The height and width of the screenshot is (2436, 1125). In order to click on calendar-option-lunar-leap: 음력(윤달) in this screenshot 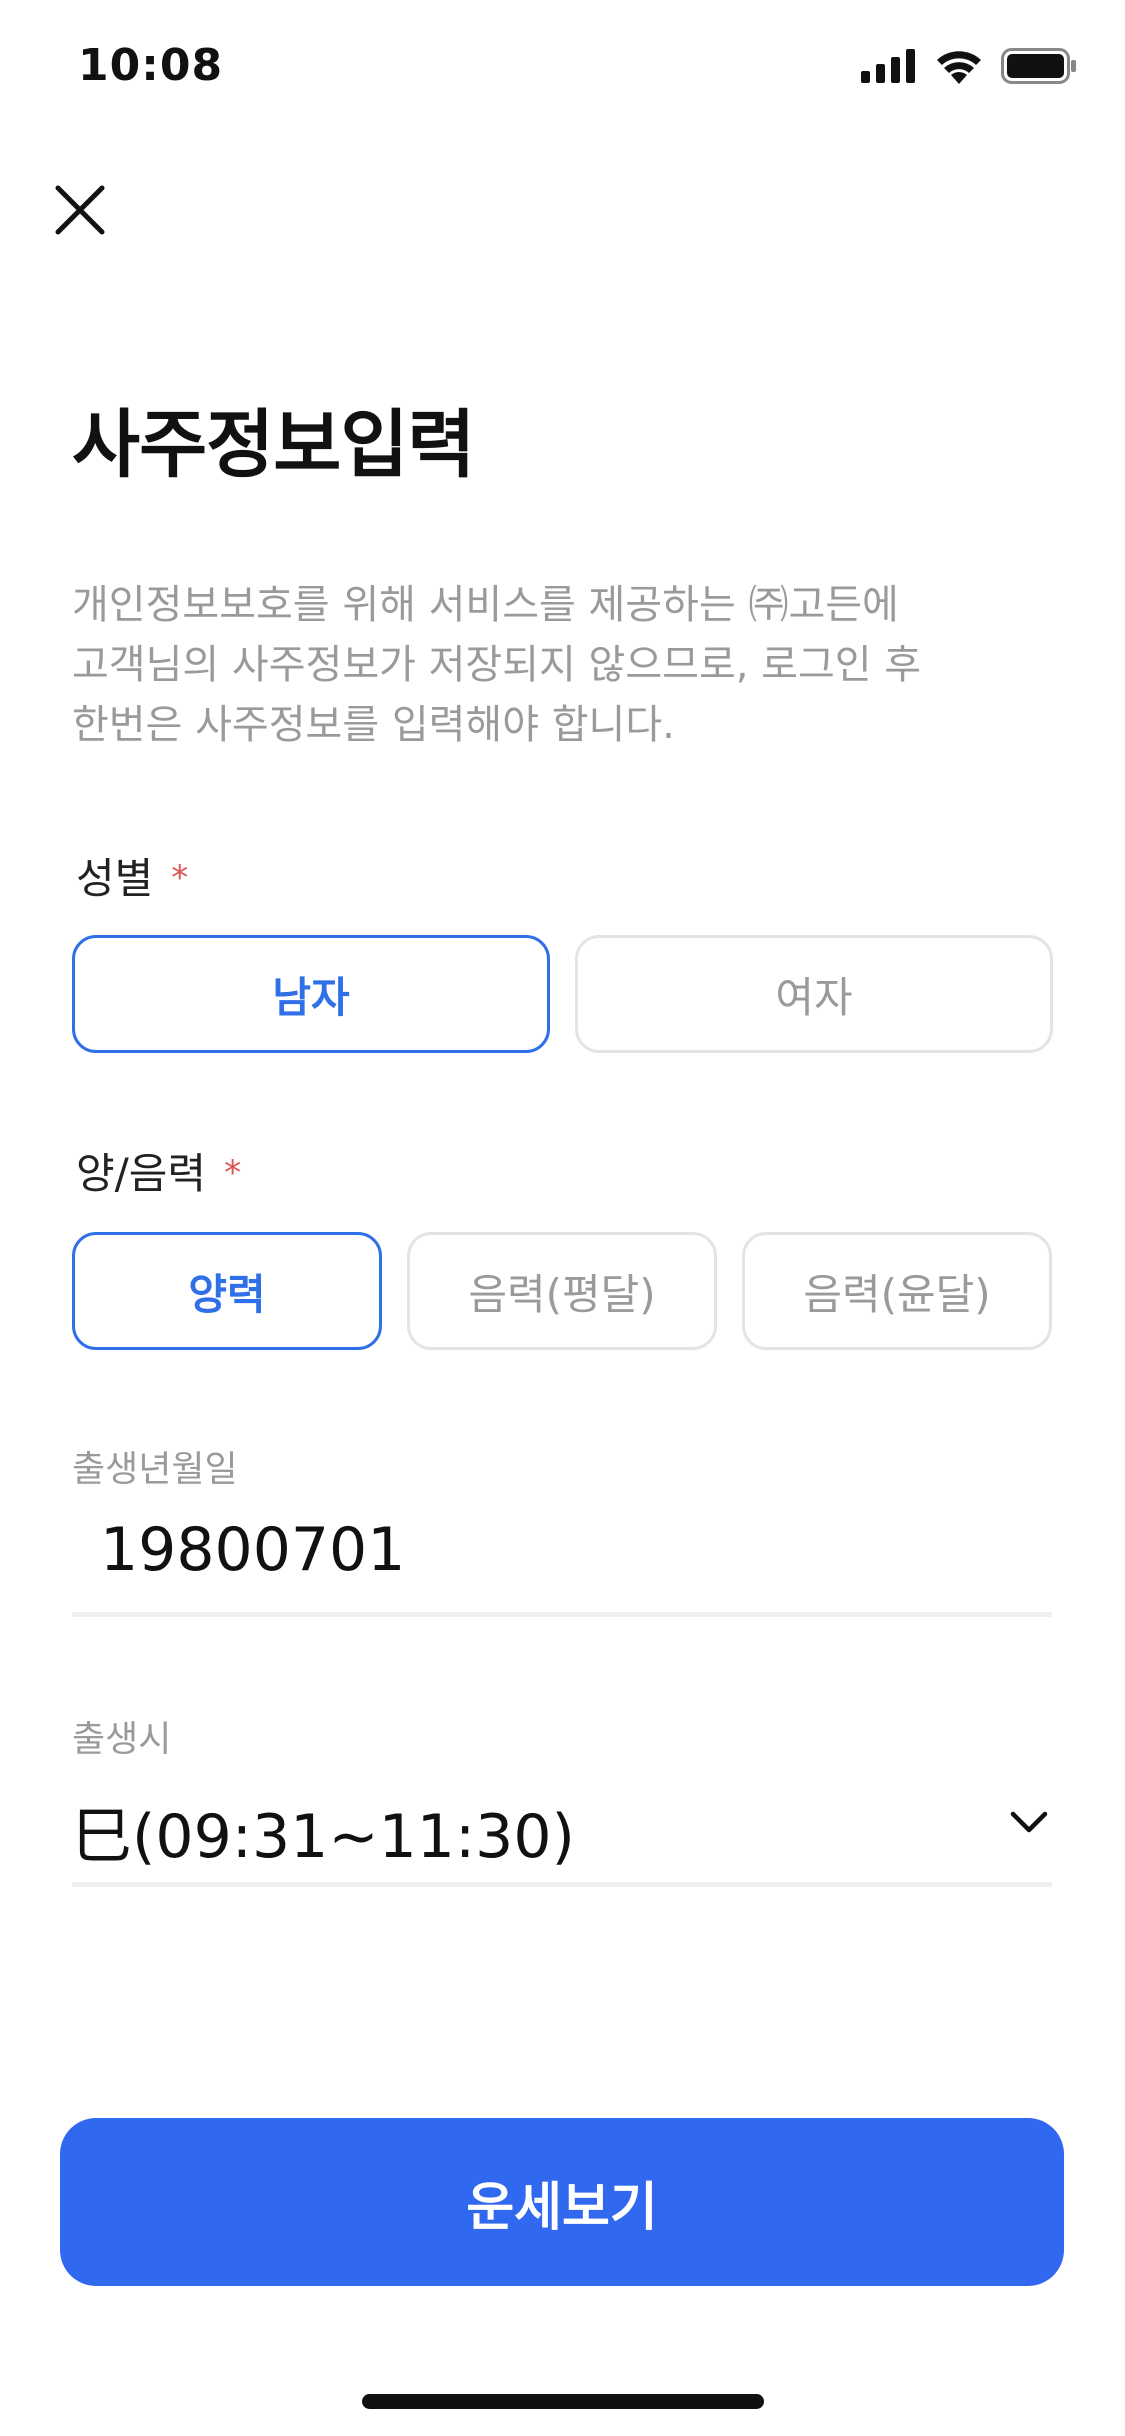, I will do `click(897, 1291)`.